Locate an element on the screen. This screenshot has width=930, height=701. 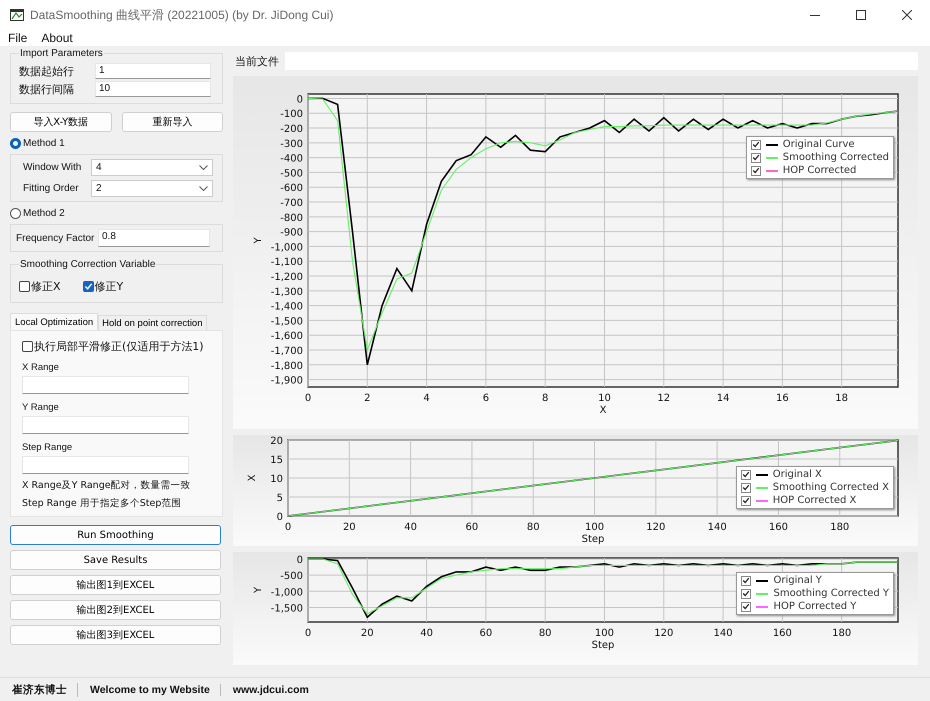
y-tick-label: -1,100 is located at coordinates (286, 262).